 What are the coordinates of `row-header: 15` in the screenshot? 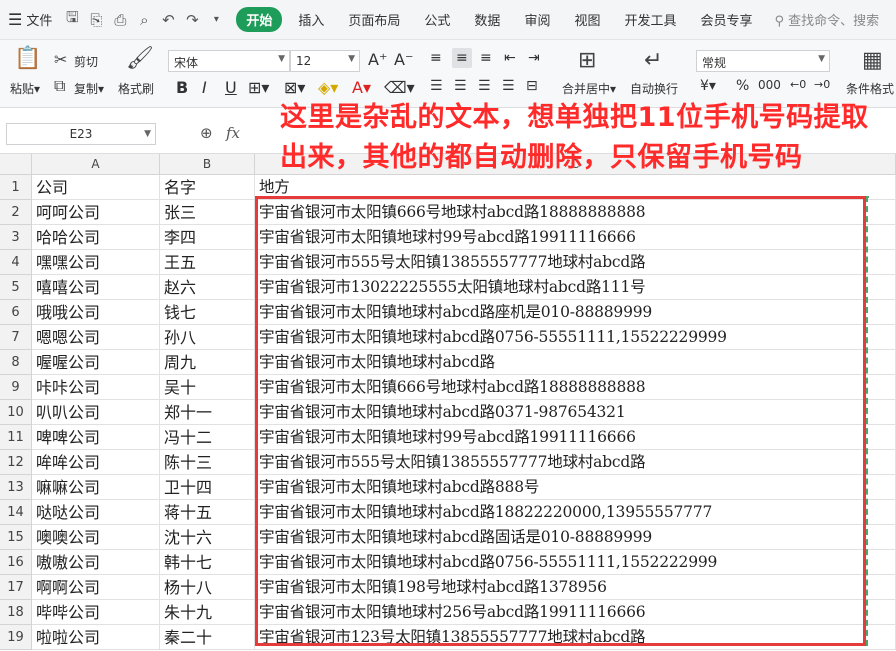 It's located at (16, 537).